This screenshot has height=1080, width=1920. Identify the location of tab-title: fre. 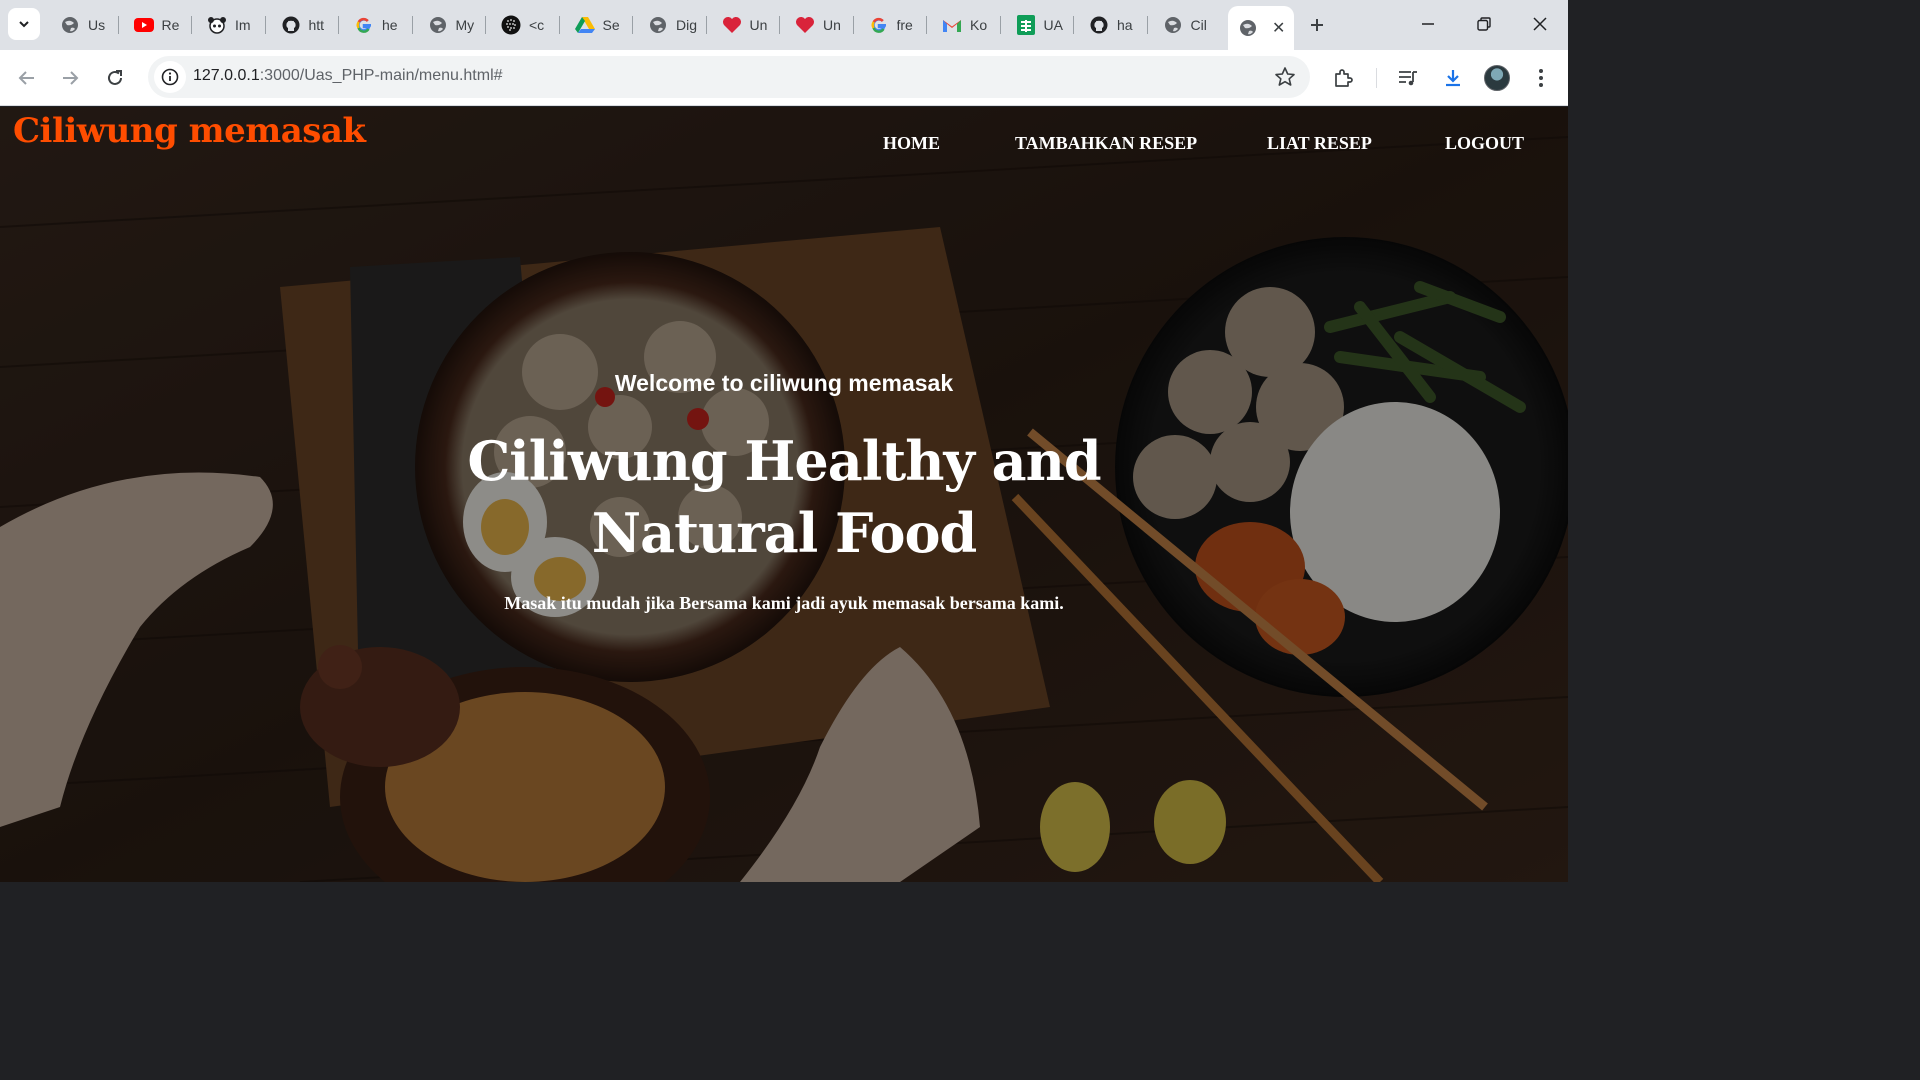
(904, 25).